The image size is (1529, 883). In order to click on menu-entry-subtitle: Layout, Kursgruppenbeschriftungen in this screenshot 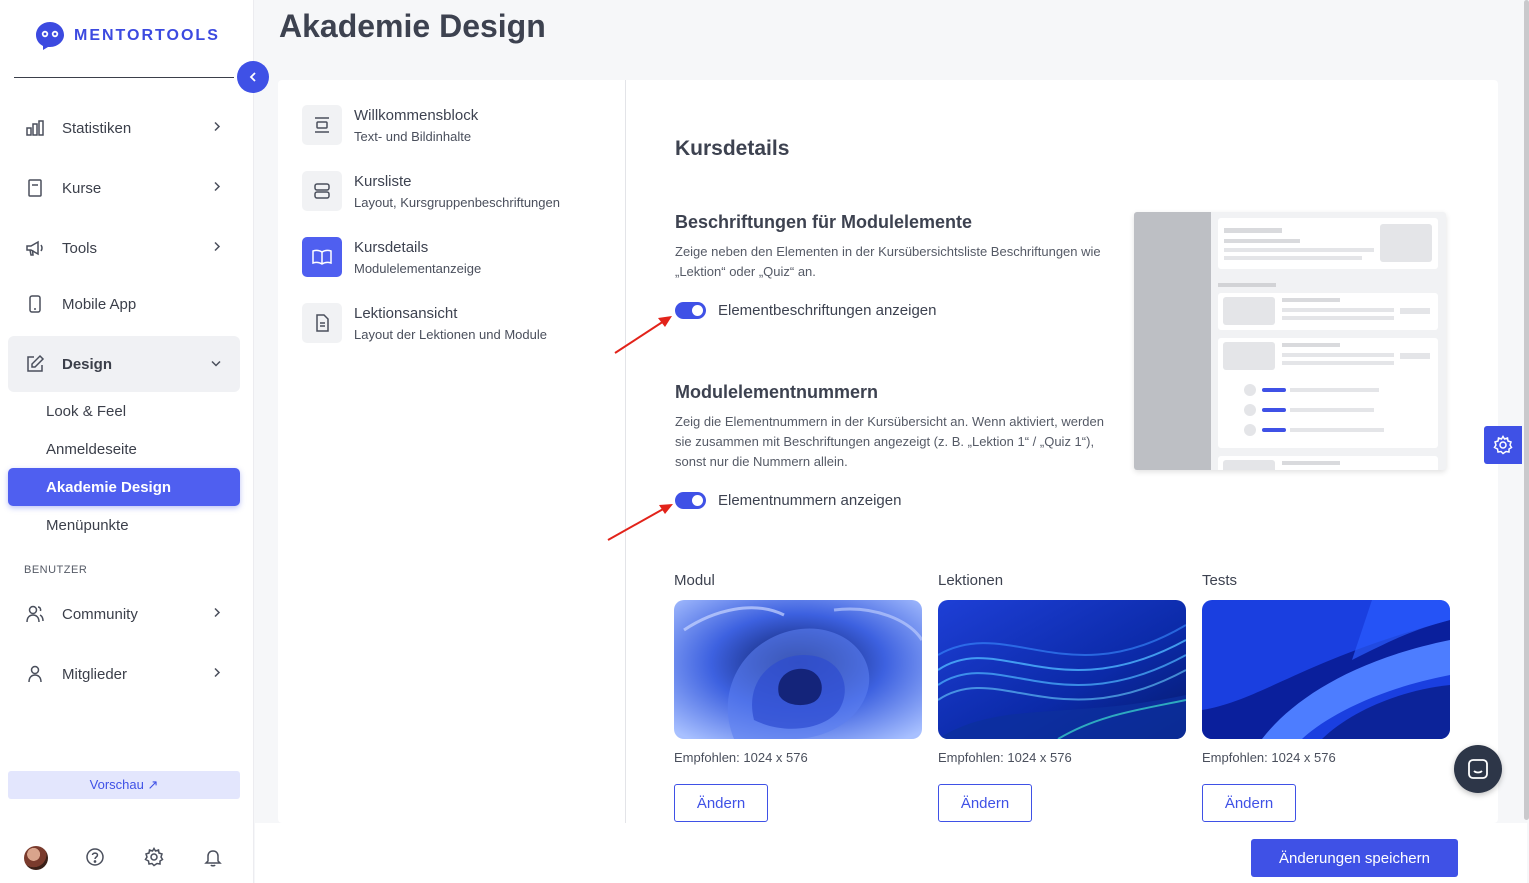, I will do `click(457, 202)`.